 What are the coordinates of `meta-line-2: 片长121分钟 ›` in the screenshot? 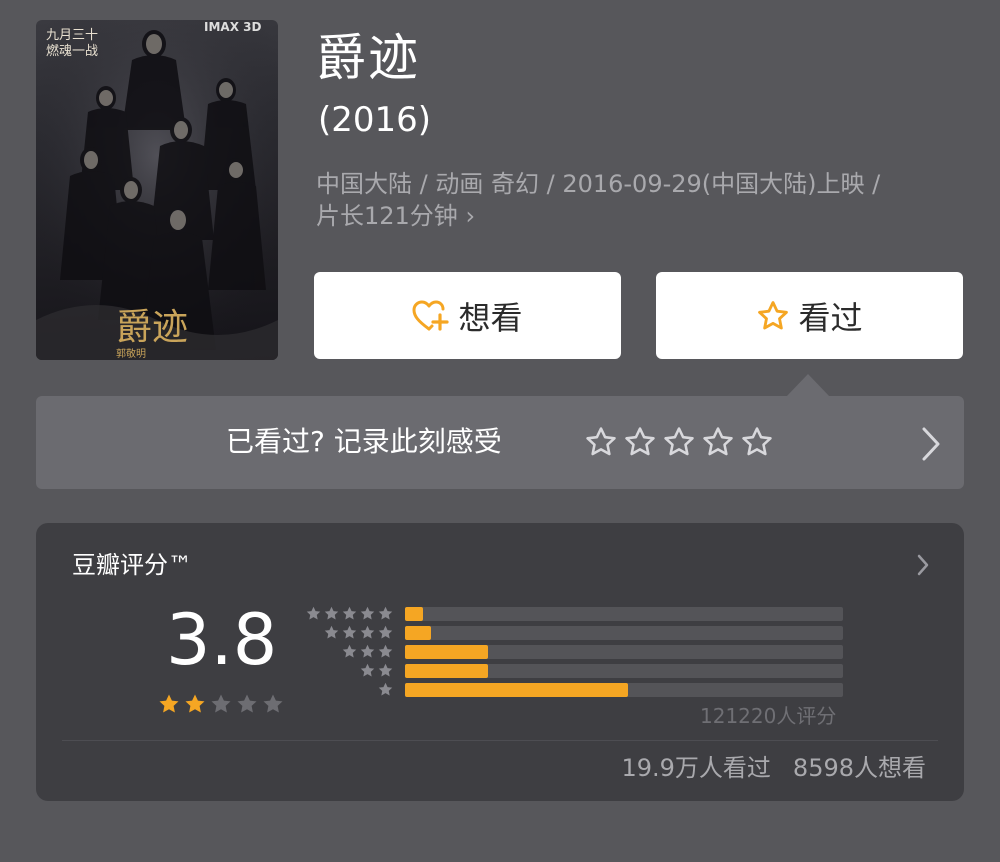 It's located at (641, 216).